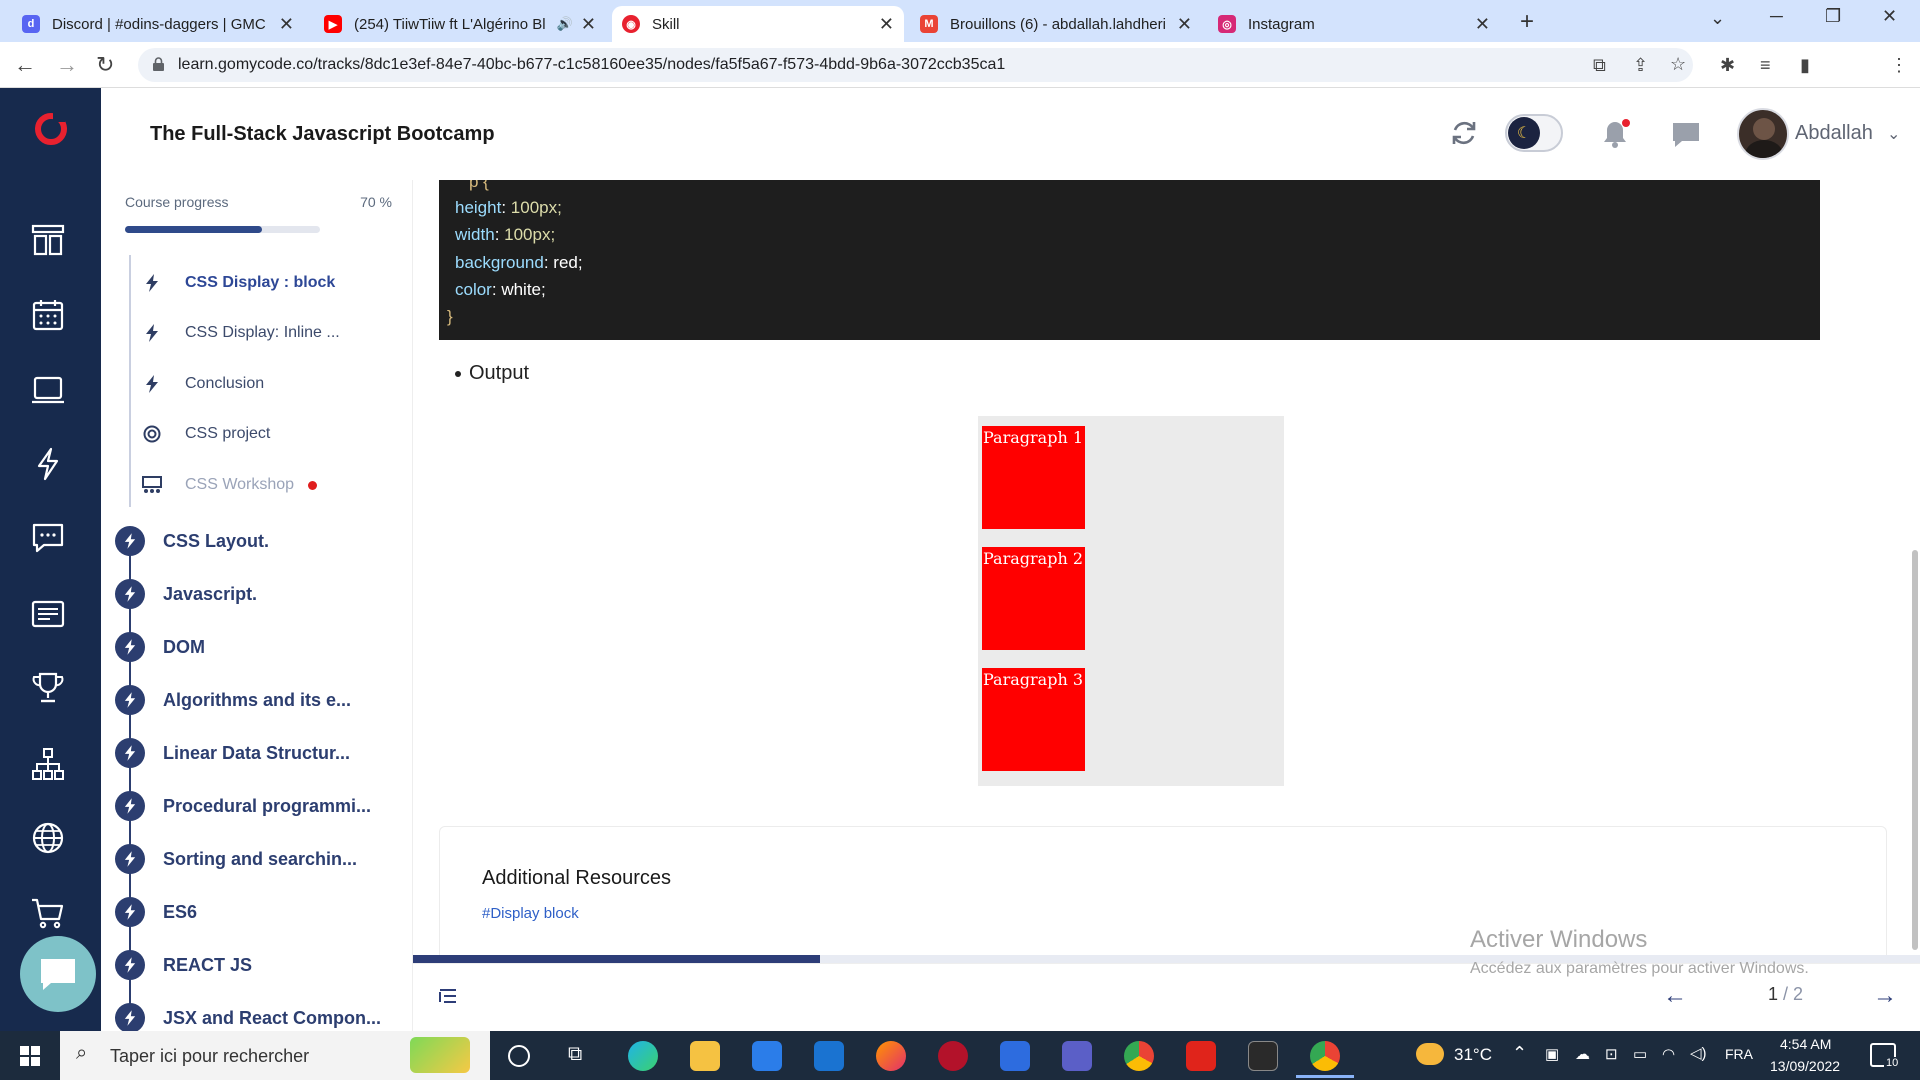 The width and height of the screenshot is (1920, 1080). Describe the element at coordinates (1263, 1056) in the screenshot. I see `epic-games-icon` at that location.